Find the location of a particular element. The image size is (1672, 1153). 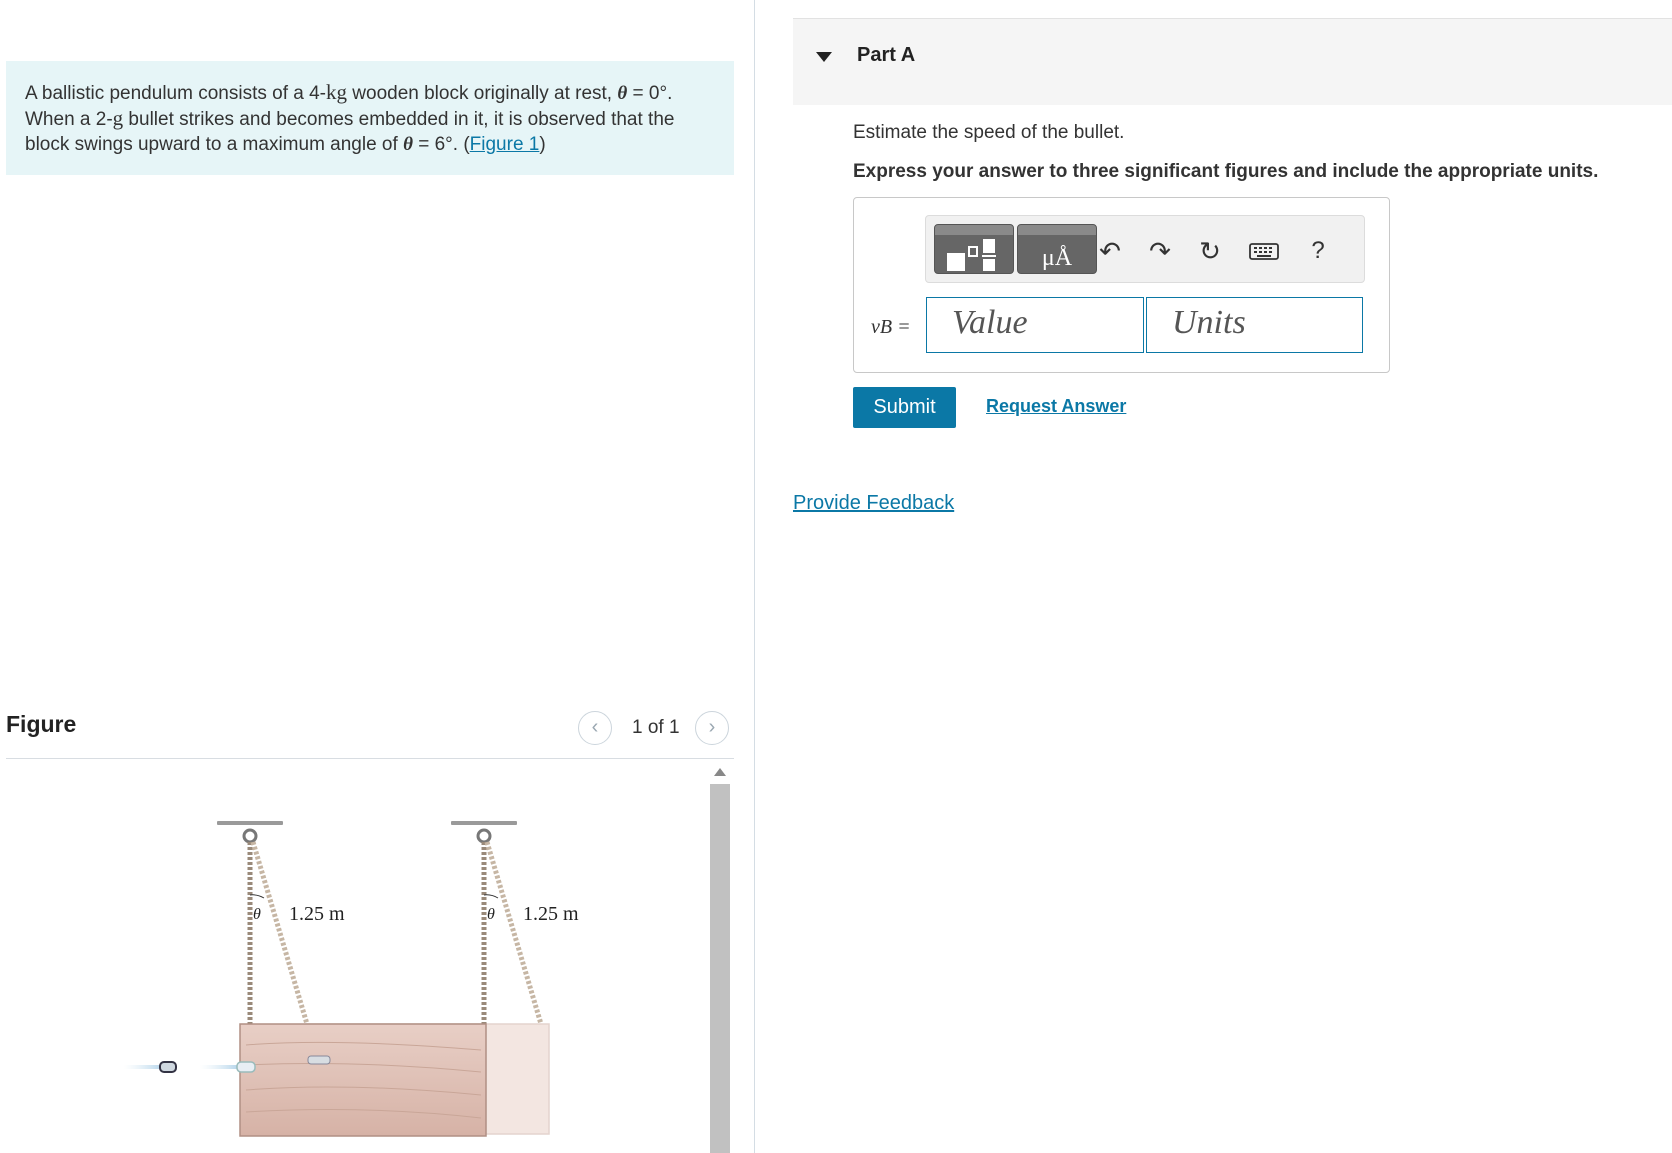

pager-text: 1 of 1 is located at coordinates (656, 727).